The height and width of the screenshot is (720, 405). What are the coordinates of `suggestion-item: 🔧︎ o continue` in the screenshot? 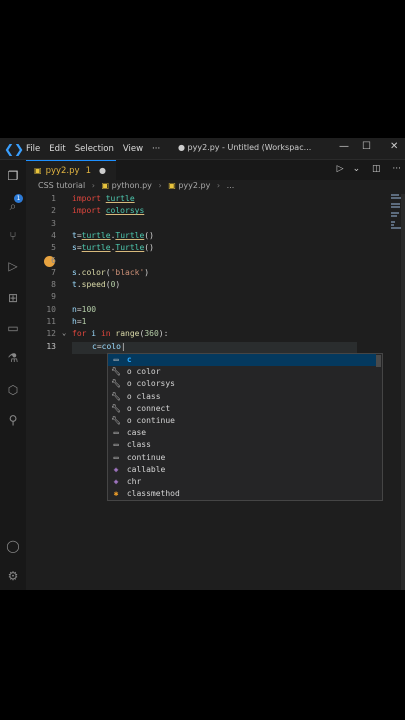 It's located at (242, 421).